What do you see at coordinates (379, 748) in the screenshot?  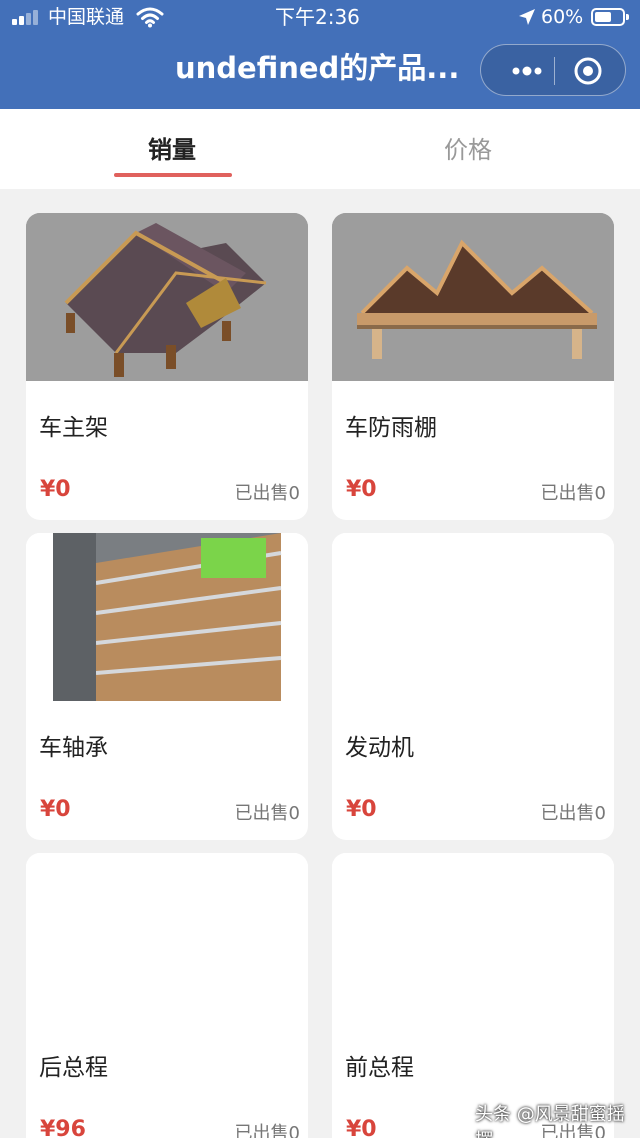 I see `product-name: 发动机` at bounding box center [379, 748].